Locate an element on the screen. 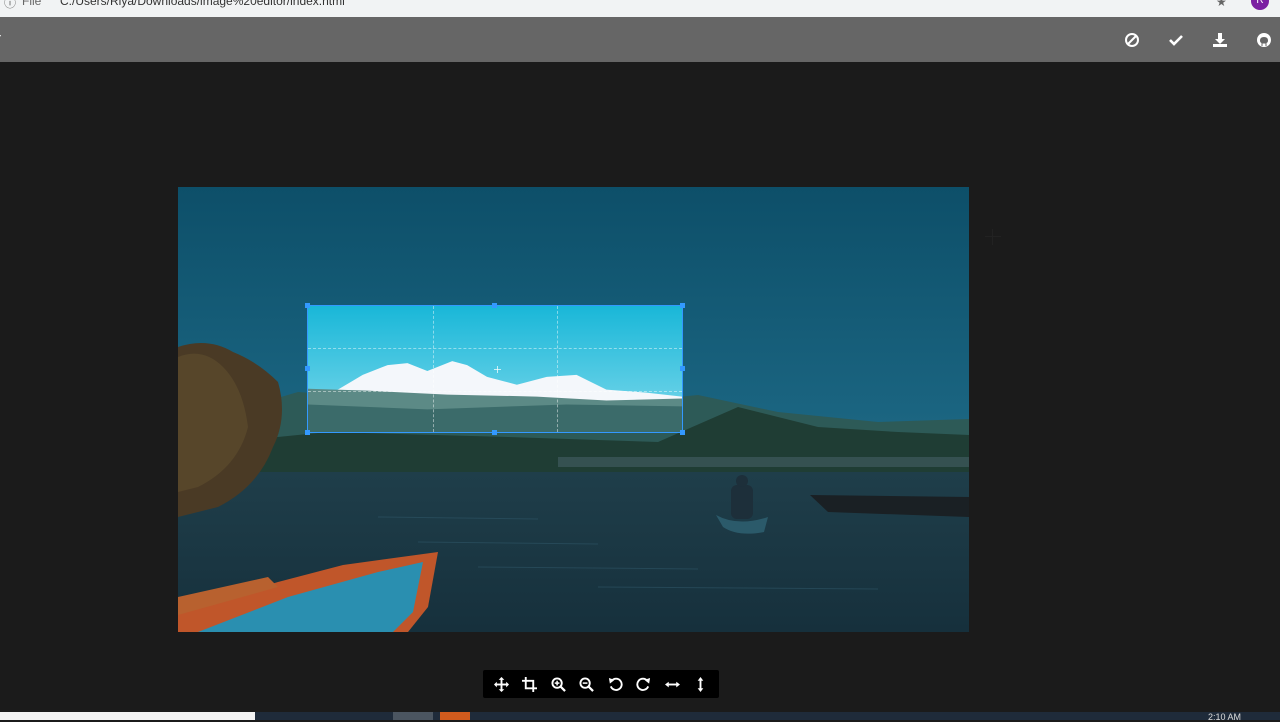 The height and width of the screenshot is (722, 1280). os-taskbar: 2:10 AM is located at coordinates (640, 717).